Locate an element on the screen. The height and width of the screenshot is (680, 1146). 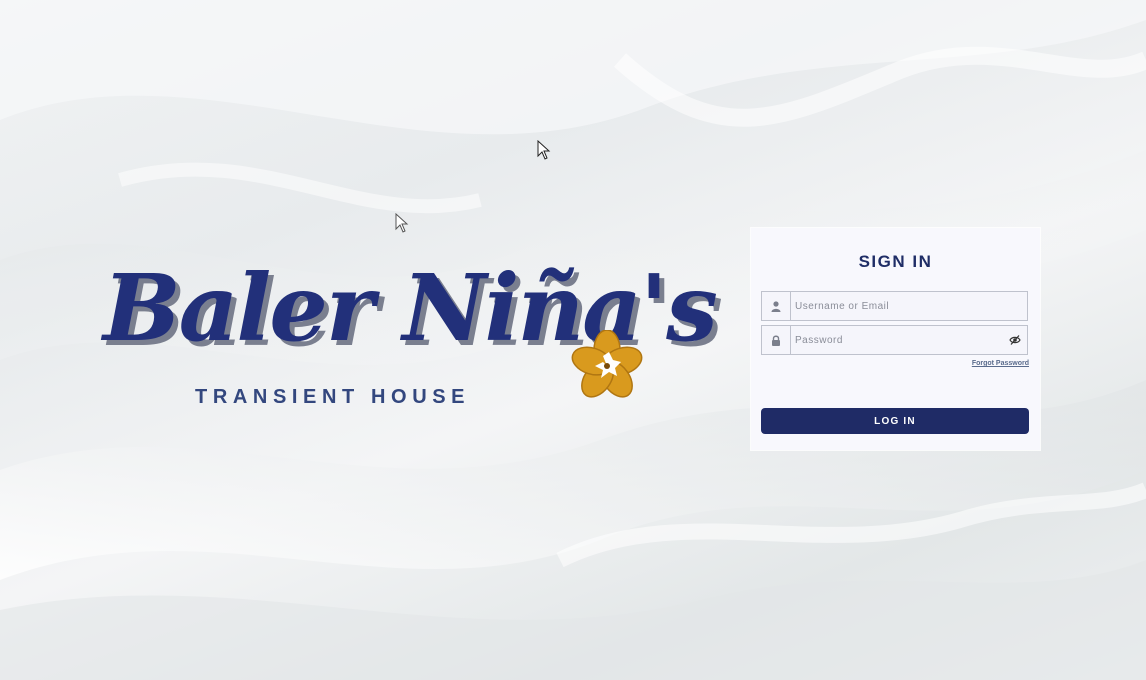
username-input is located at coordinates (898, 306).